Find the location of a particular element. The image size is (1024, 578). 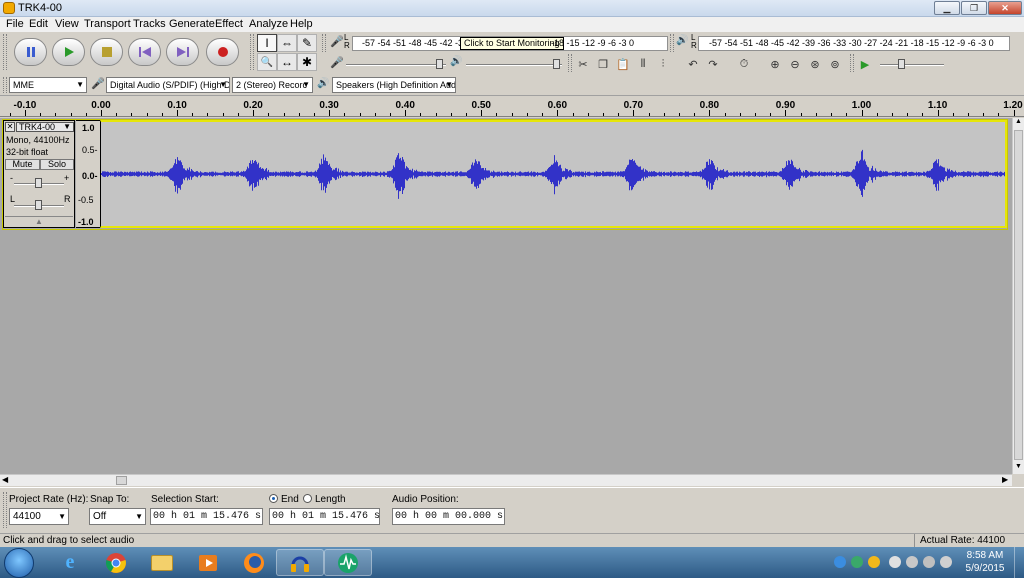

stop-button is located at coordinates (106, 52).